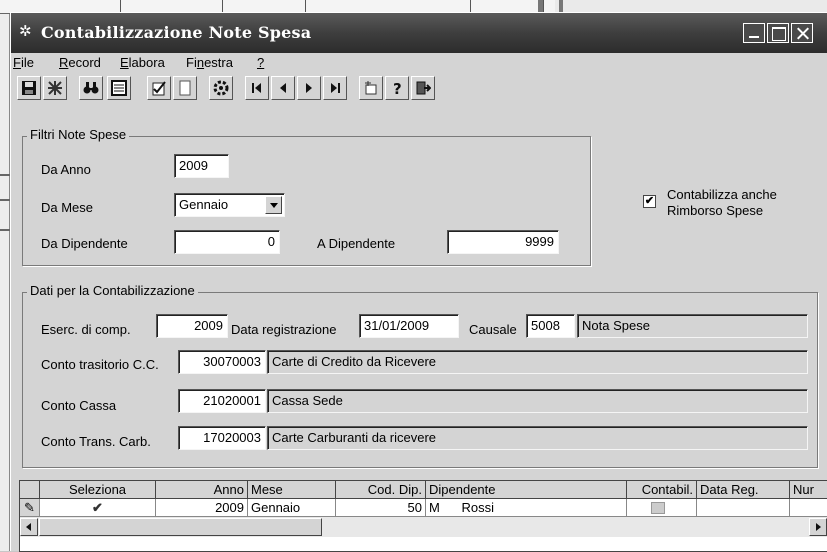 This screenshot has height=552, width=827. I want to click on maximize-button, so click(778, 33).